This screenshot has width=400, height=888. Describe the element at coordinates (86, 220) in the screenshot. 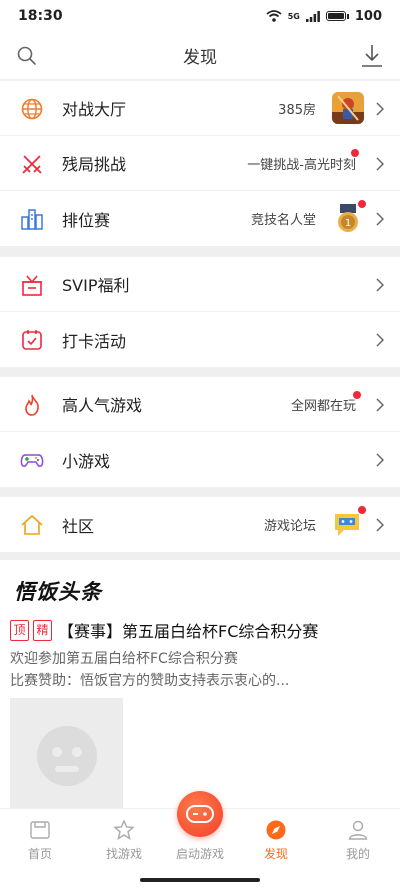

I see `row-label: 排位赛` at that location.